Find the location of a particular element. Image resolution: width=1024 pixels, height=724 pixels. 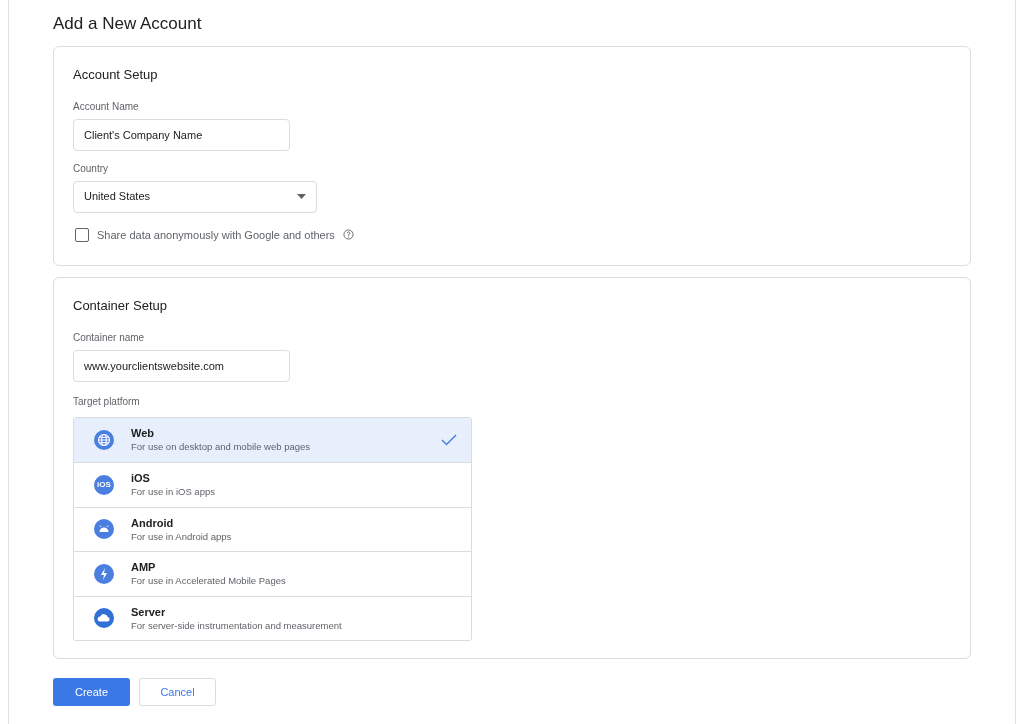

cancel-button: Cancel is located at coordinates (177, 692).